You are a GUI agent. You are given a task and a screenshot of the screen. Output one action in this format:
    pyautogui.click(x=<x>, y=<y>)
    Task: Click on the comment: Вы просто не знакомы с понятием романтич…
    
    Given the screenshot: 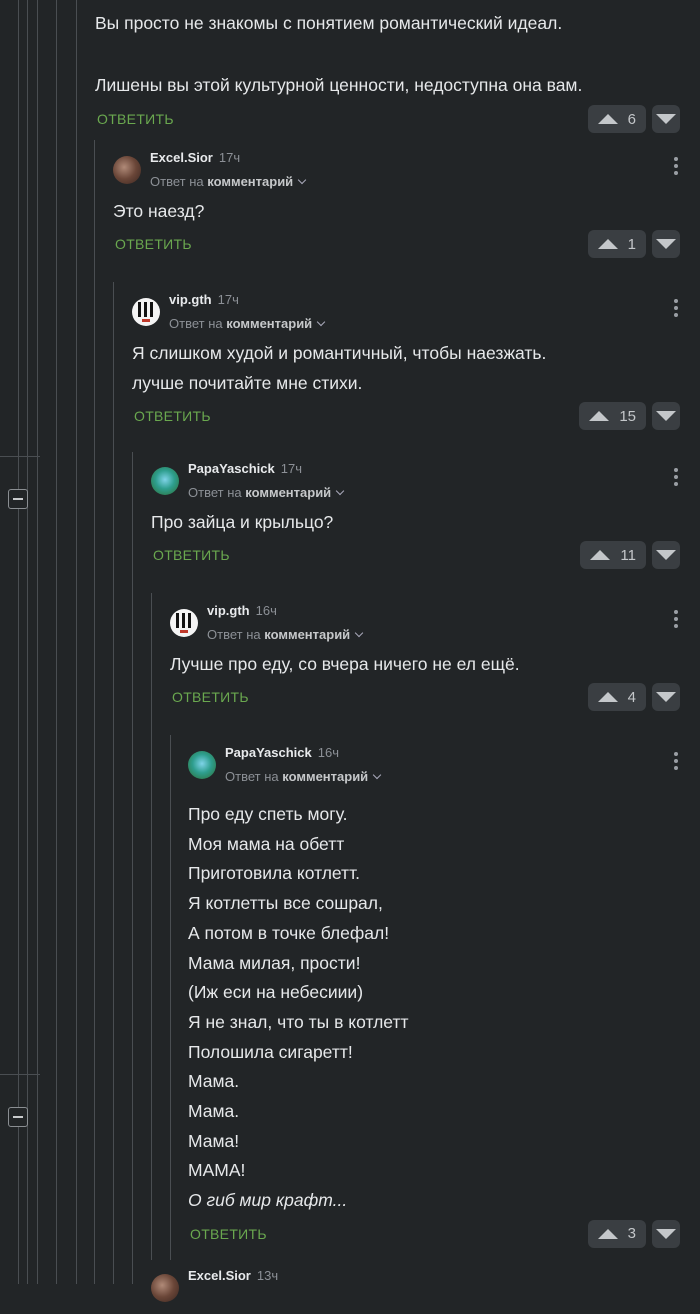 What is the action you would take?
    pyautogui.click(x=397, y=74)
    